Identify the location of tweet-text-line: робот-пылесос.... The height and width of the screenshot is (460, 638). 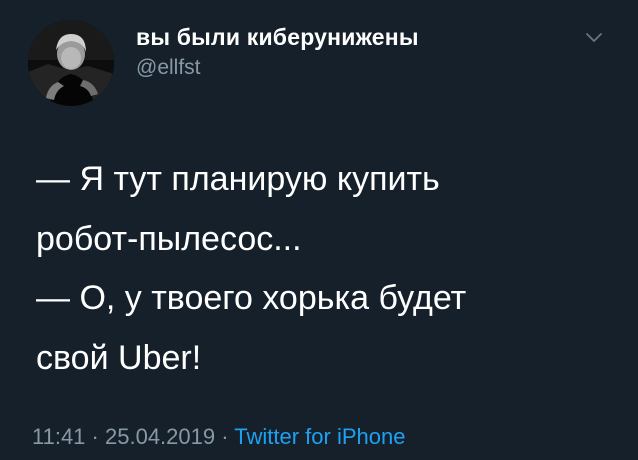
(169, 238).